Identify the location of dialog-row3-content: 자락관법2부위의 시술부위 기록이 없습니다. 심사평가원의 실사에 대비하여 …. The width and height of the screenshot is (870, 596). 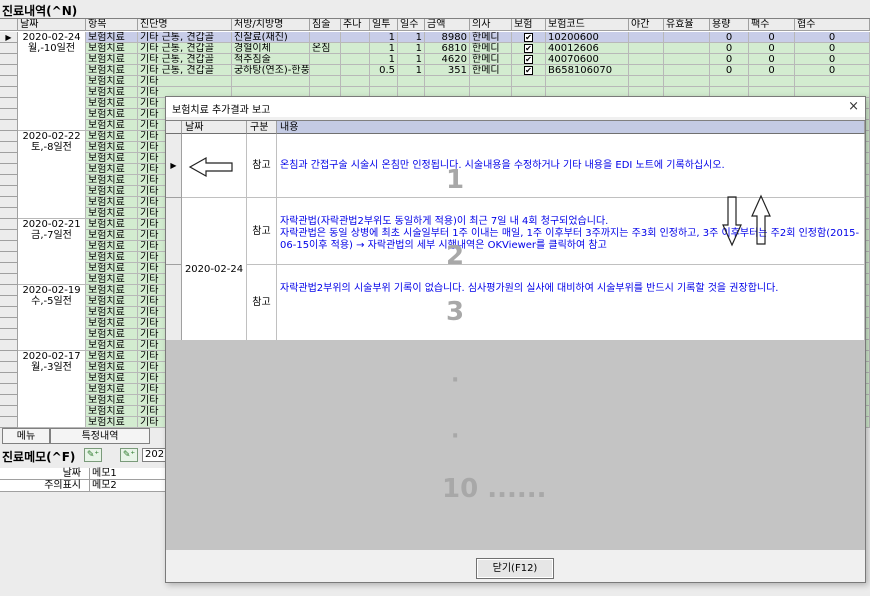
(571, 303).